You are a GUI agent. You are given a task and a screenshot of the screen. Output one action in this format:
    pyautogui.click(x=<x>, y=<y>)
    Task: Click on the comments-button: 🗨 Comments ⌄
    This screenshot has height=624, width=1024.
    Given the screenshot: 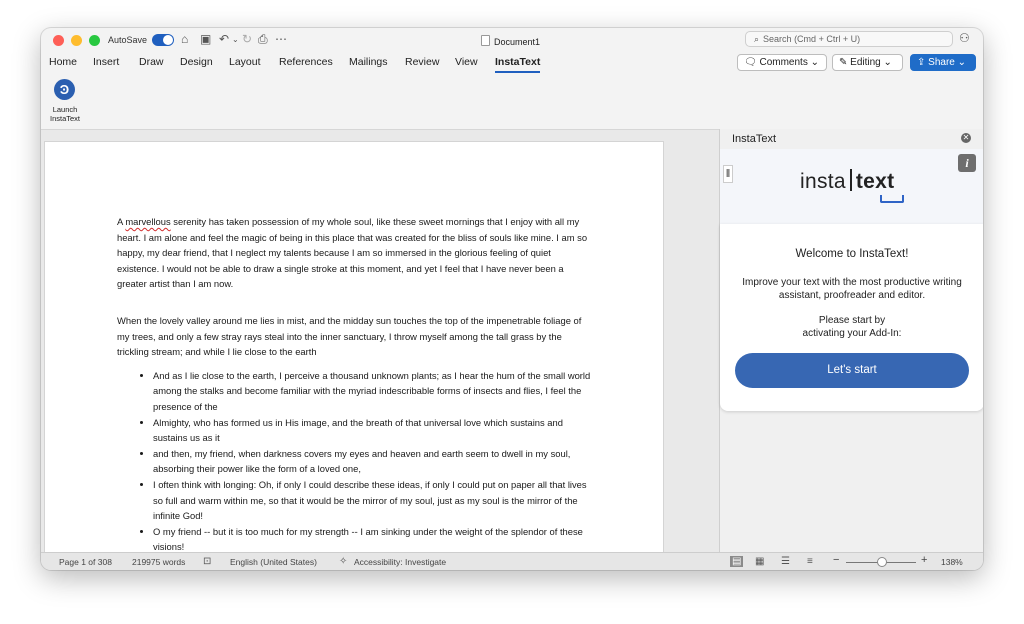 What is the action you would take?
    pyautogui.click(x=782, y=62)
    